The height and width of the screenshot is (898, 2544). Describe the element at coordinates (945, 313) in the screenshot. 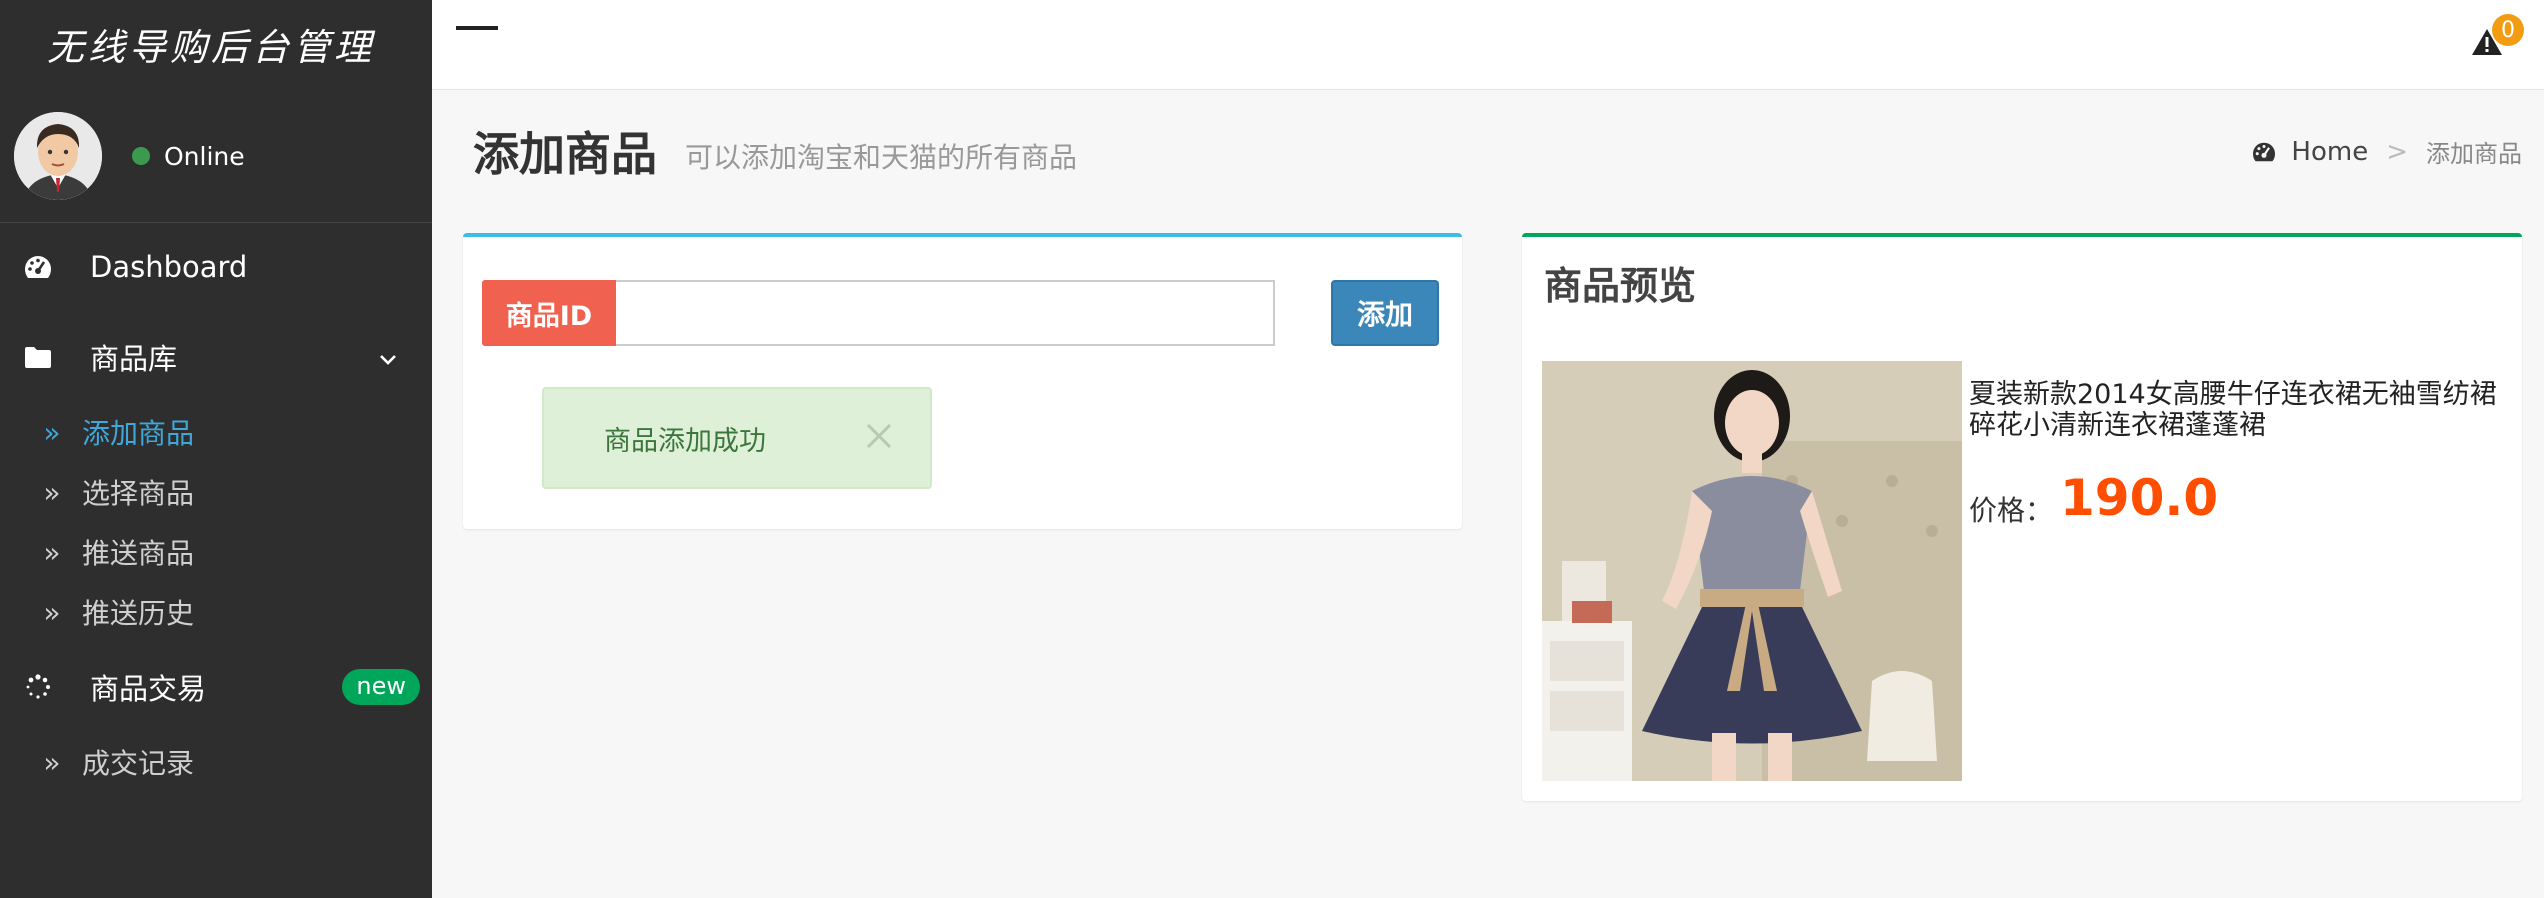

I see `product-id-input` at that location.